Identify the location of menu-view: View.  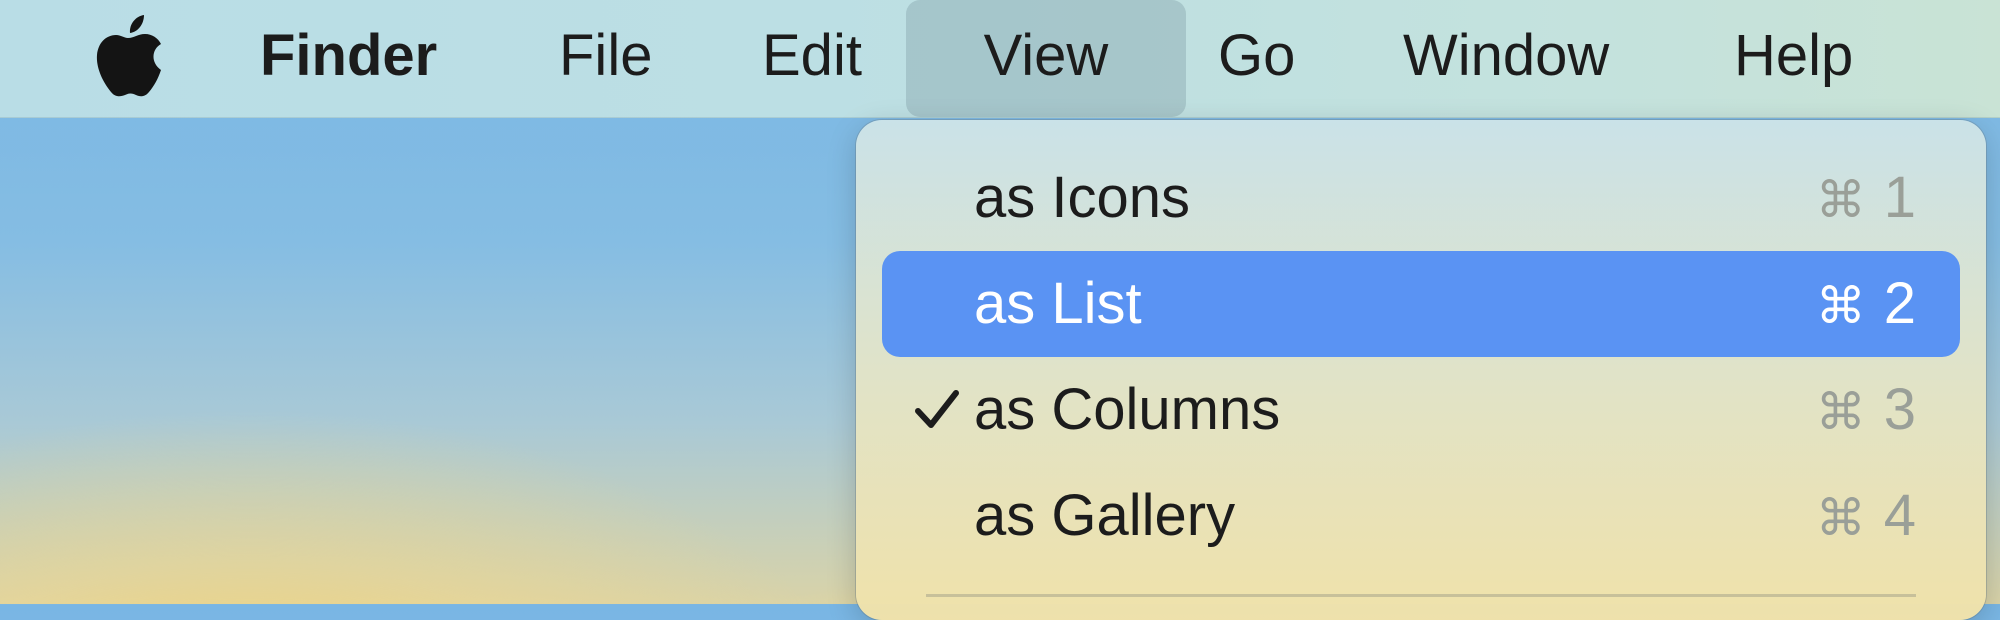
(1046, 58).